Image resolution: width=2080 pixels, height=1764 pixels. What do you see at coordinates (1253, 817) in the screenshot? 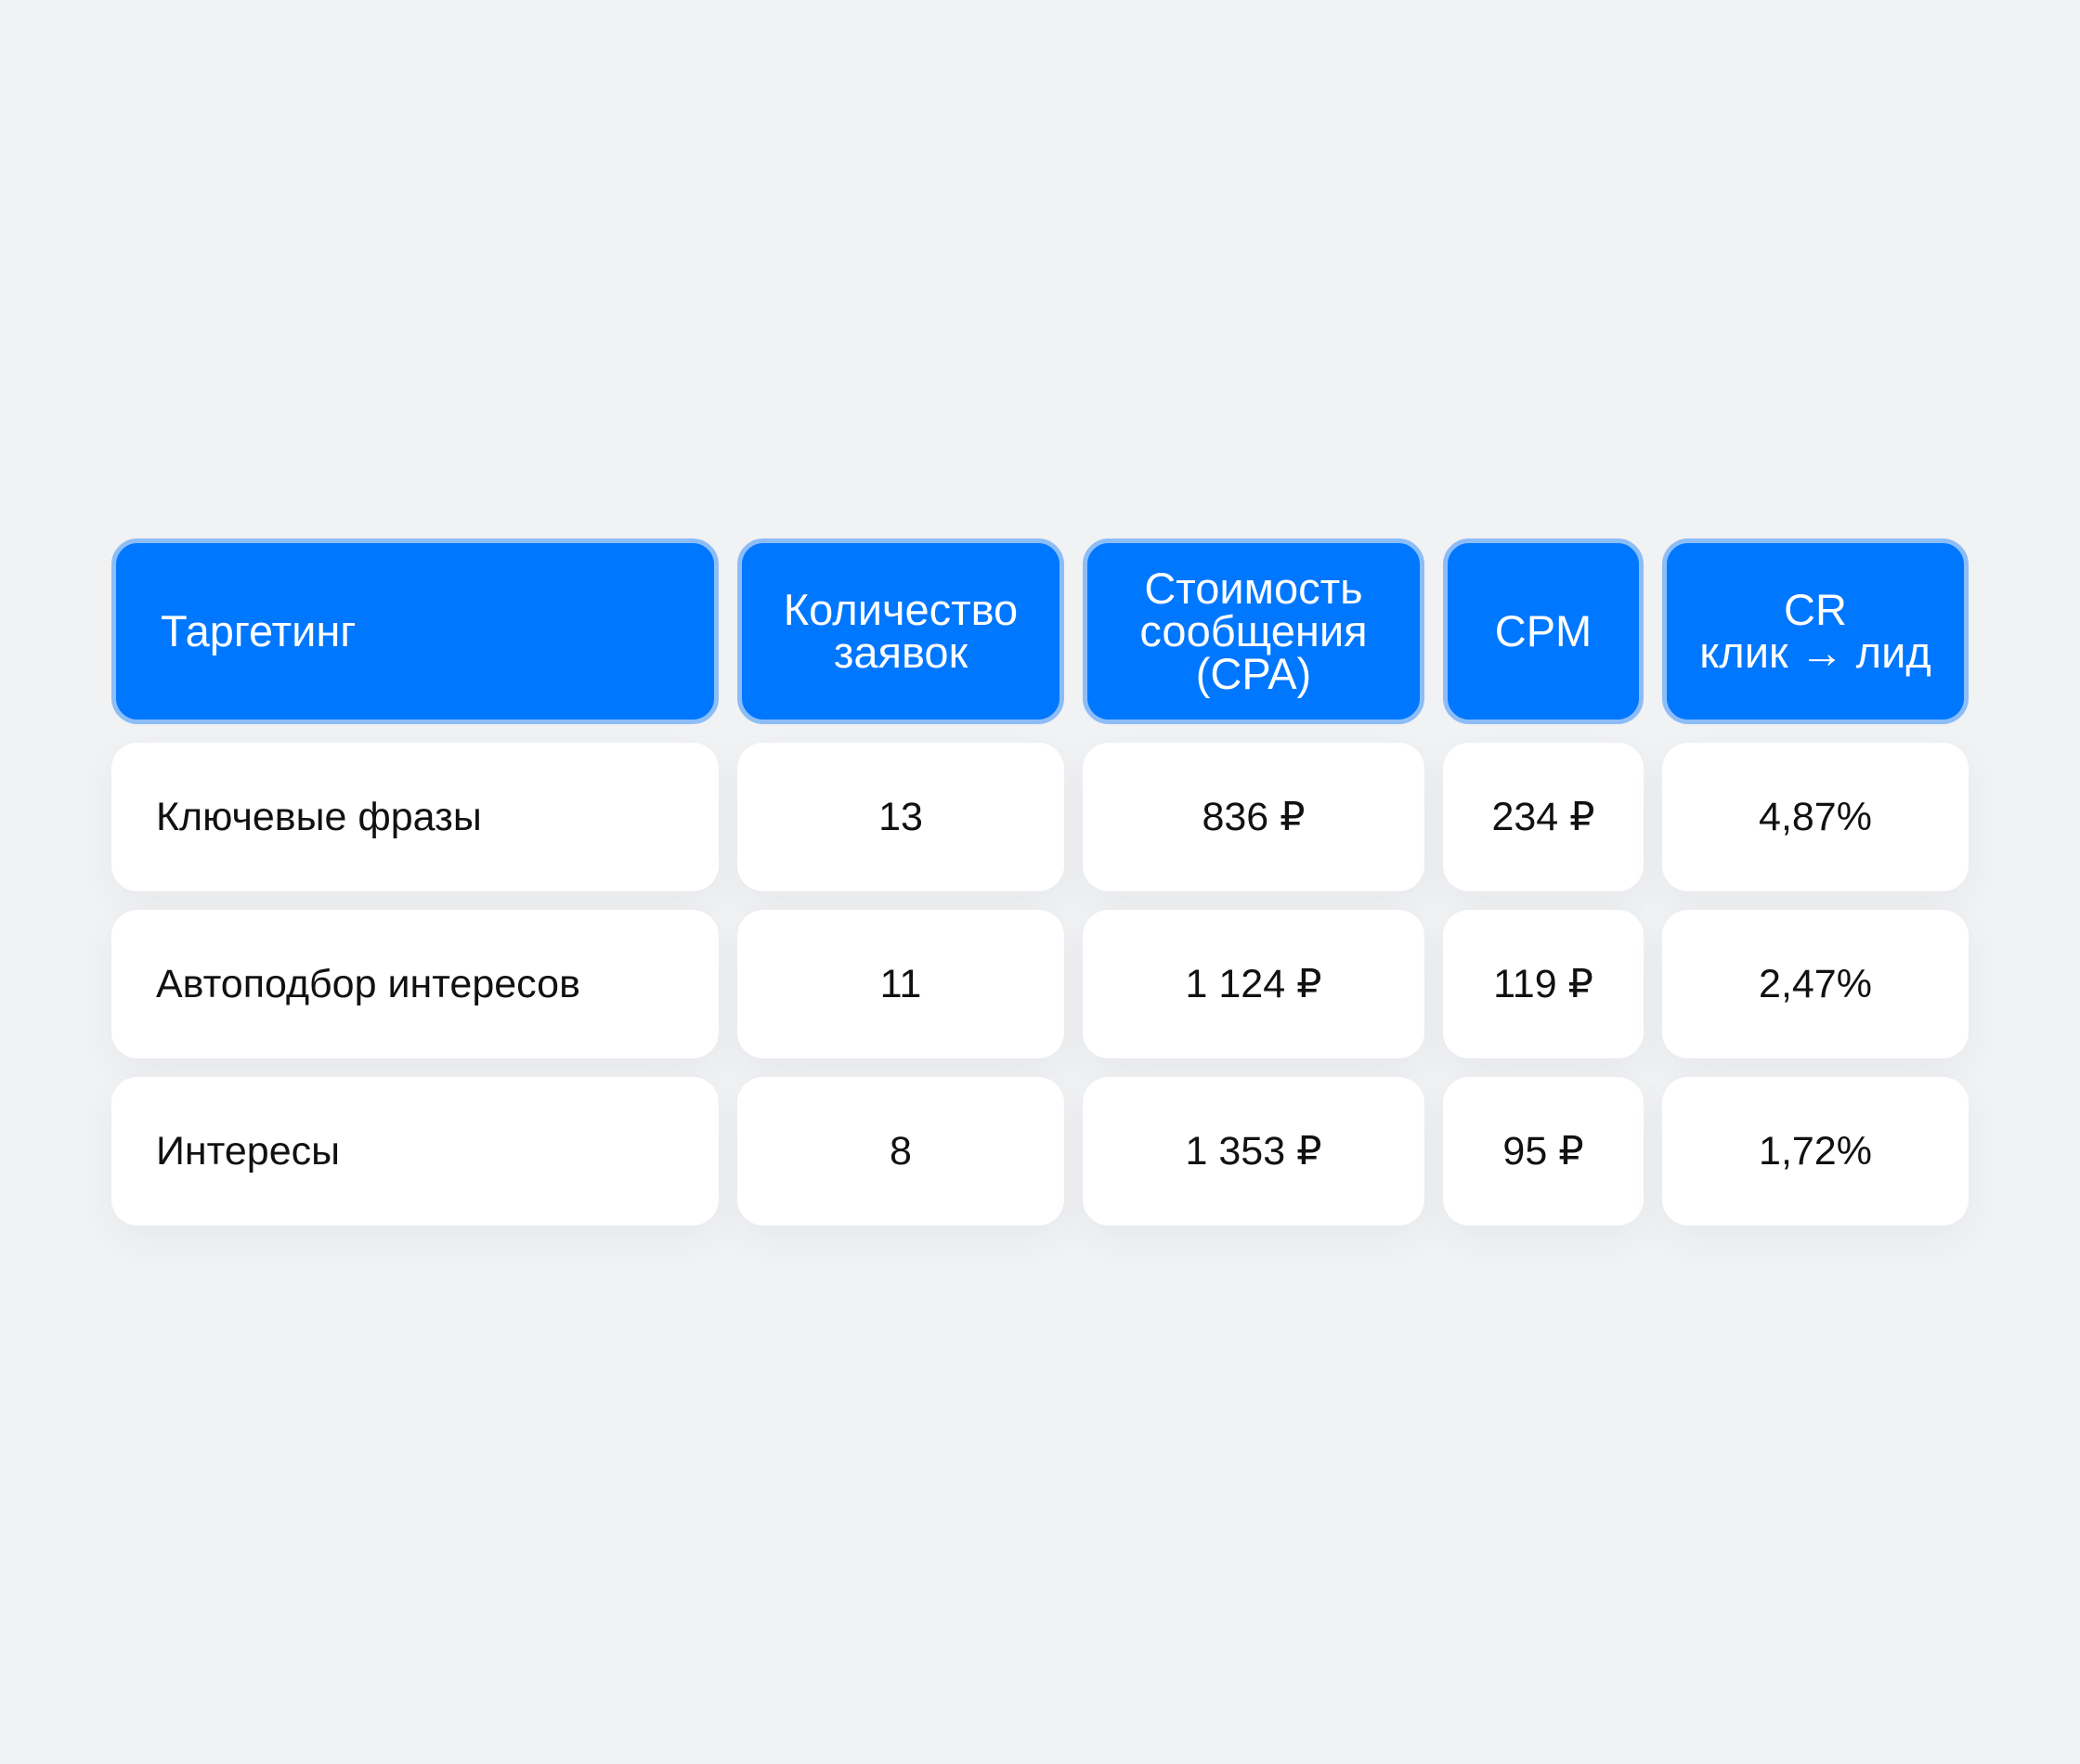
I see `cell-cpa: 836 ₽` at bounding box center [1253, 817].